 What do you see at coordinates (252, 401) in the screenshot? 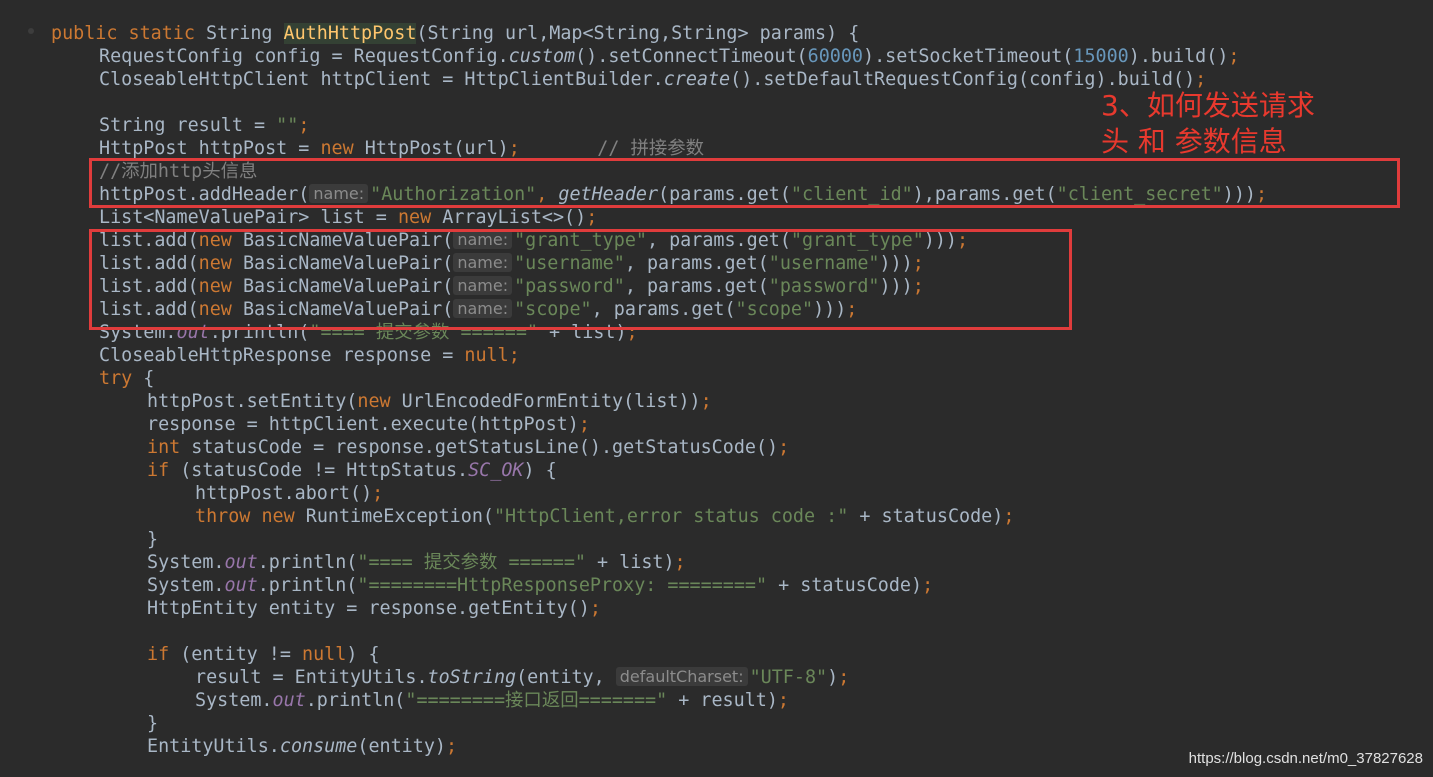
I see `code-text: httpPost.setEntity(` at bounding box center [252, 401].